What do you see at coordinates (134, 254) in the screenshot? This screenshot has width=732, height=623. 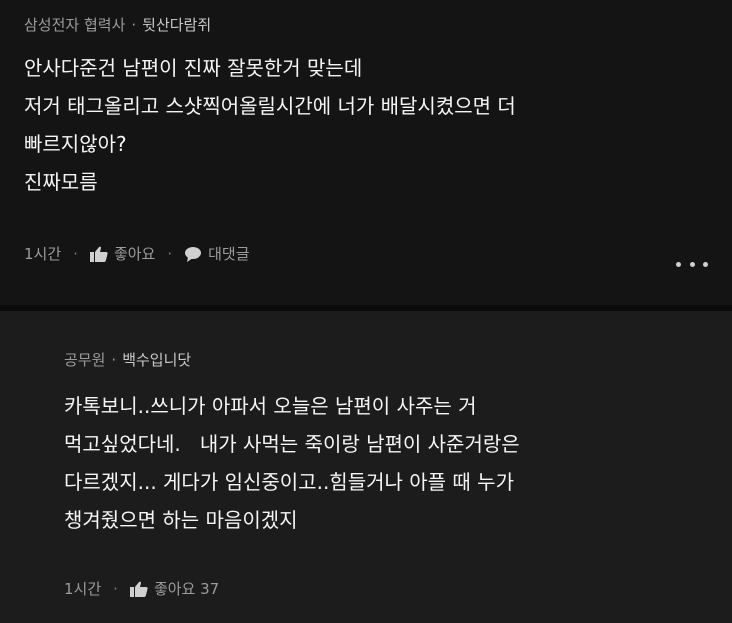 I see `like-label: 좋아요` at bounding box center [134, 254].